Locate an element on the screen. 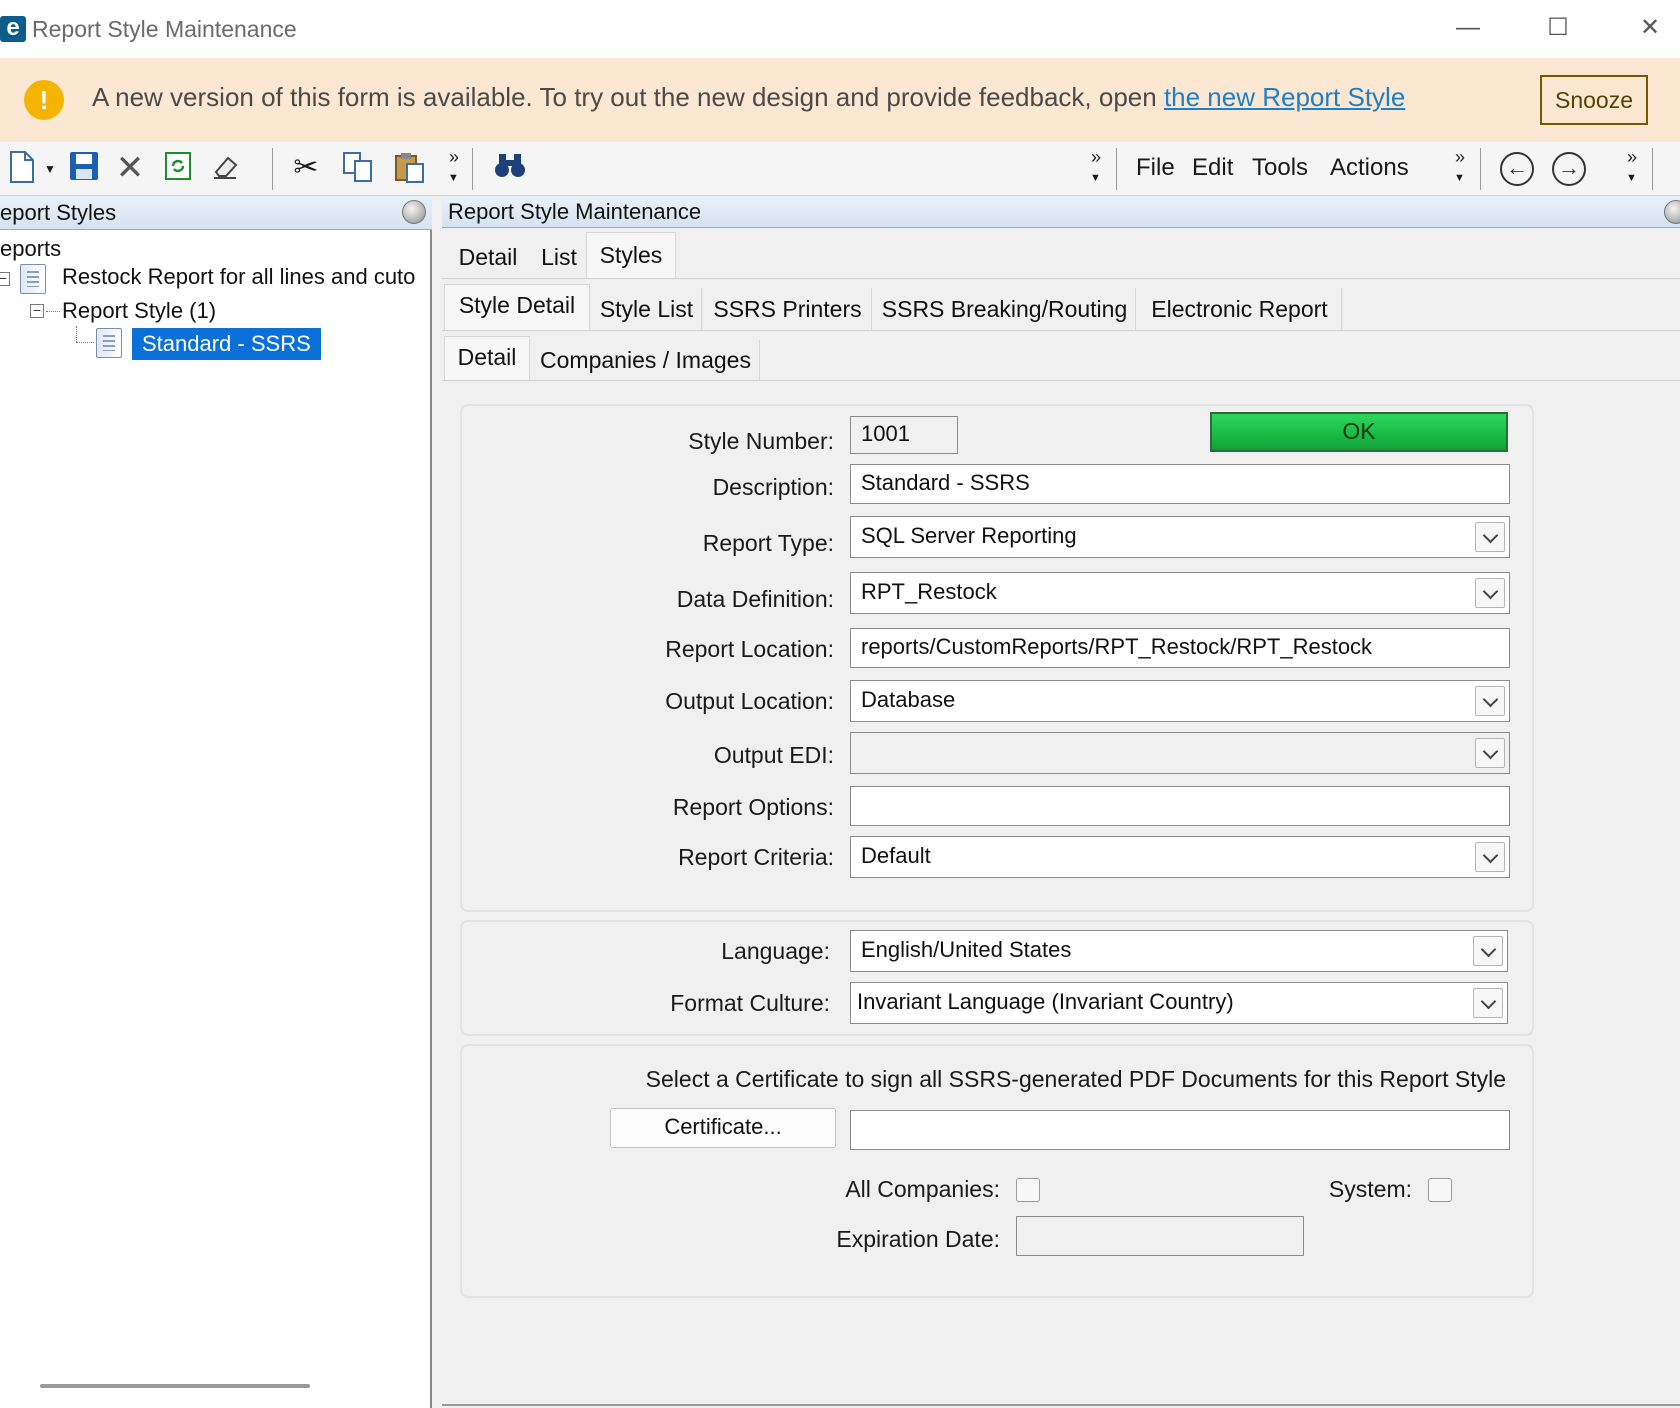 This screenshot has height=1408, width=1680. output-location-label: Output Location: is located at coordinates (749, 701).